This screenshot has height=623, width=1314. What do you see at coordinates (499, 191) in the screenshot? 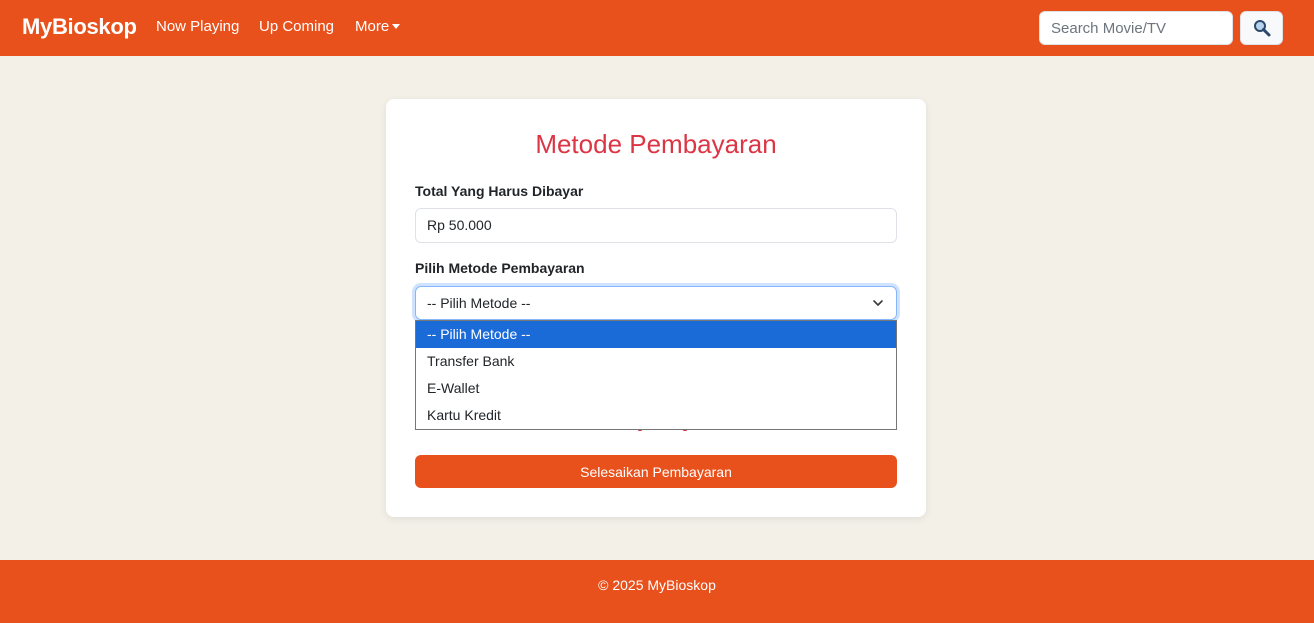
I see `total-label: Total Yang Harus Dibayar` at bounding box center [499, 191].